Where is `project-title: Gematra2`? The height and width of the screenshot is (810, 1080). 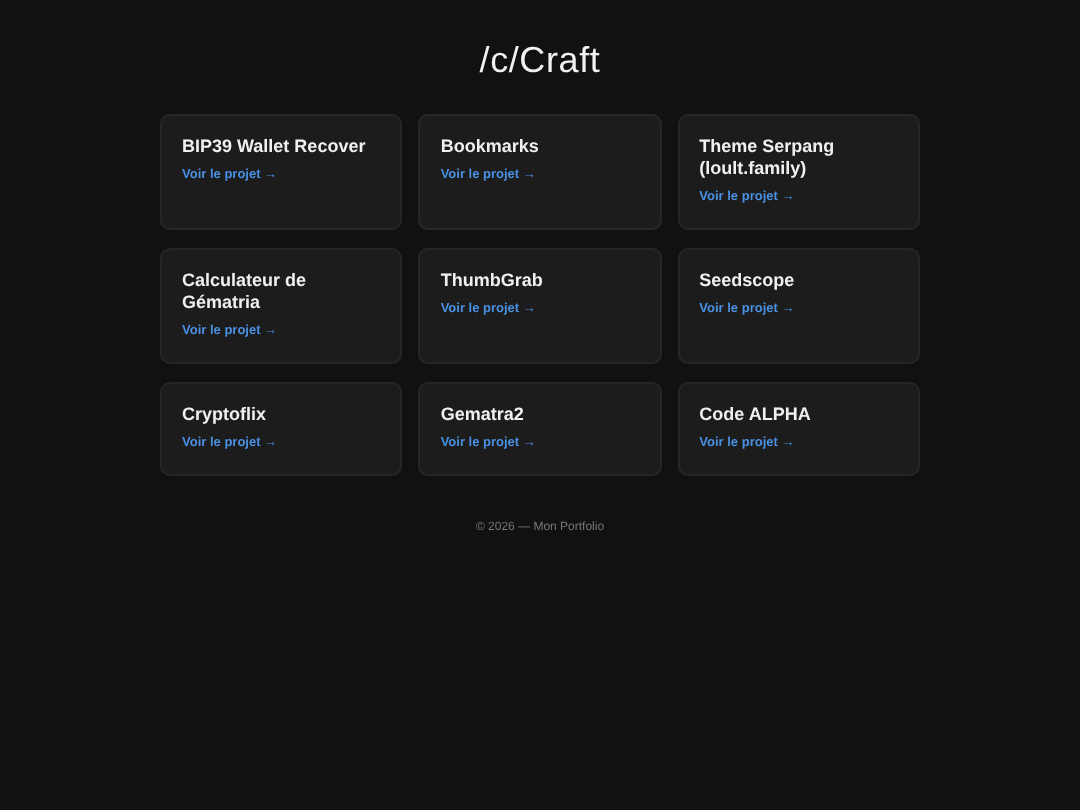 project-title: Gematra2 is located at coordinates (483, 415).